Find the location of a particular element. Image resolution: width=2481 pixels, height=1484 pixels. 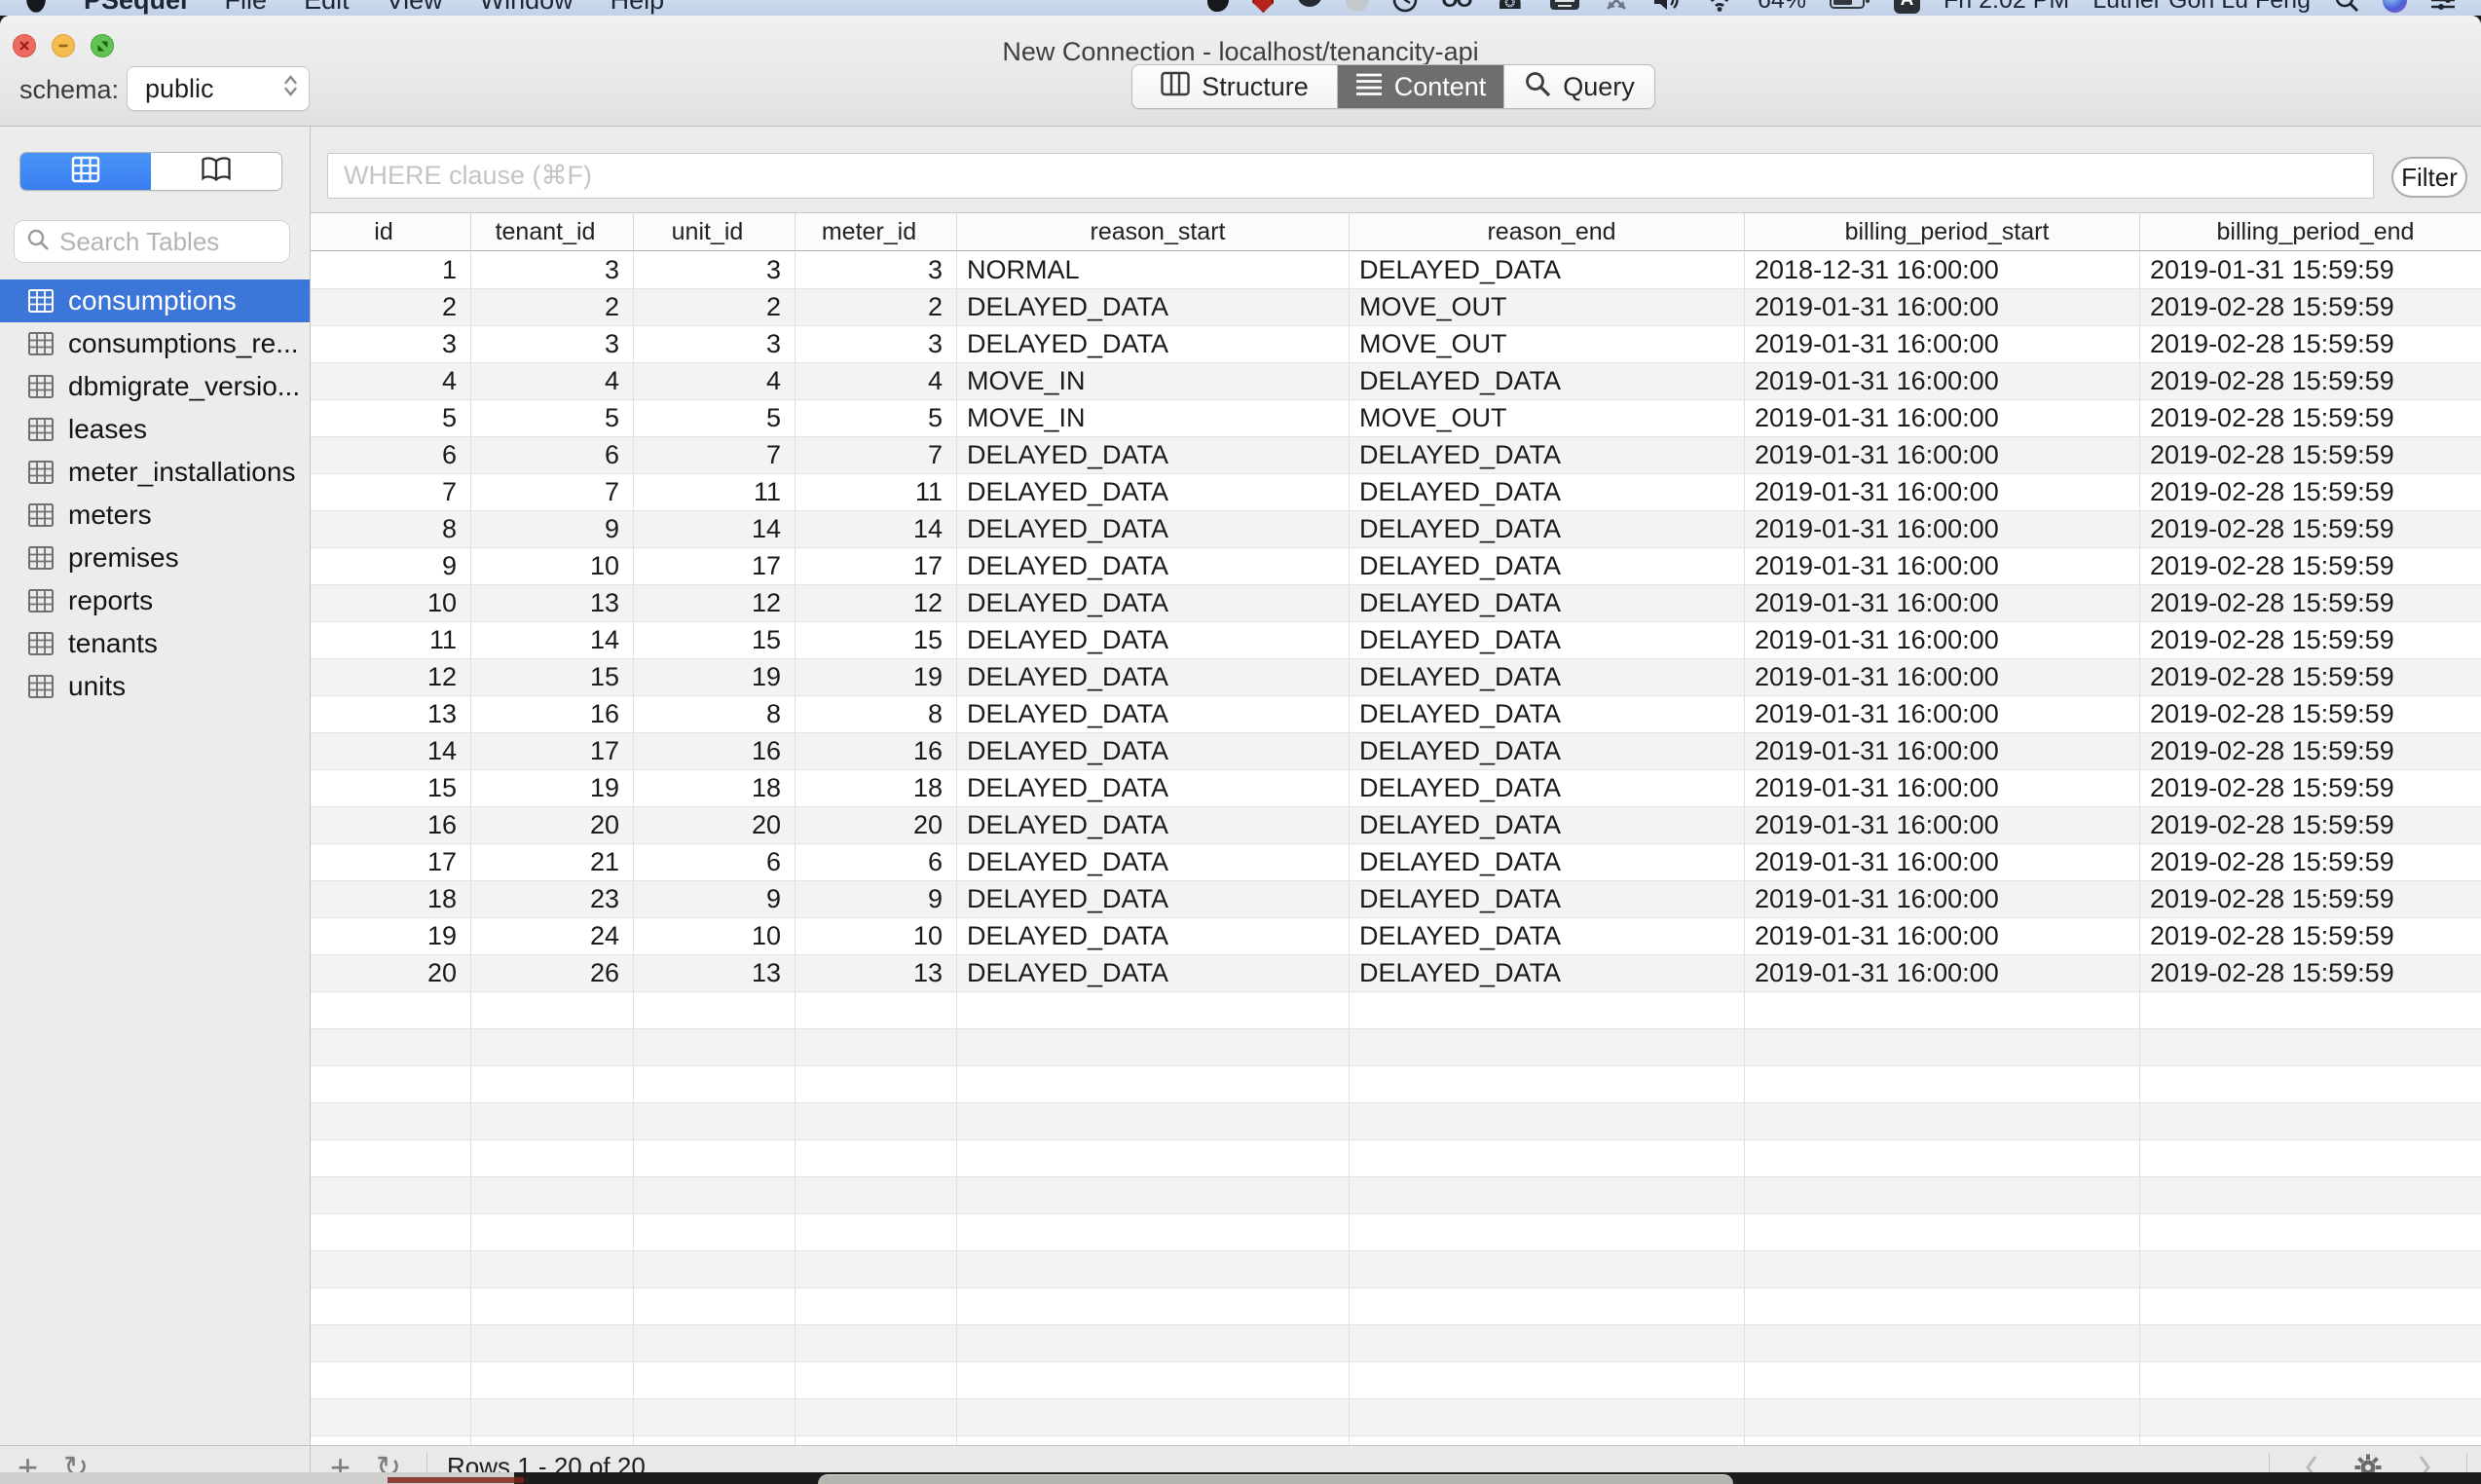

cell-billing_period_start: 2018-12-31 16:00:00 is located at coordinates (1942, 270).